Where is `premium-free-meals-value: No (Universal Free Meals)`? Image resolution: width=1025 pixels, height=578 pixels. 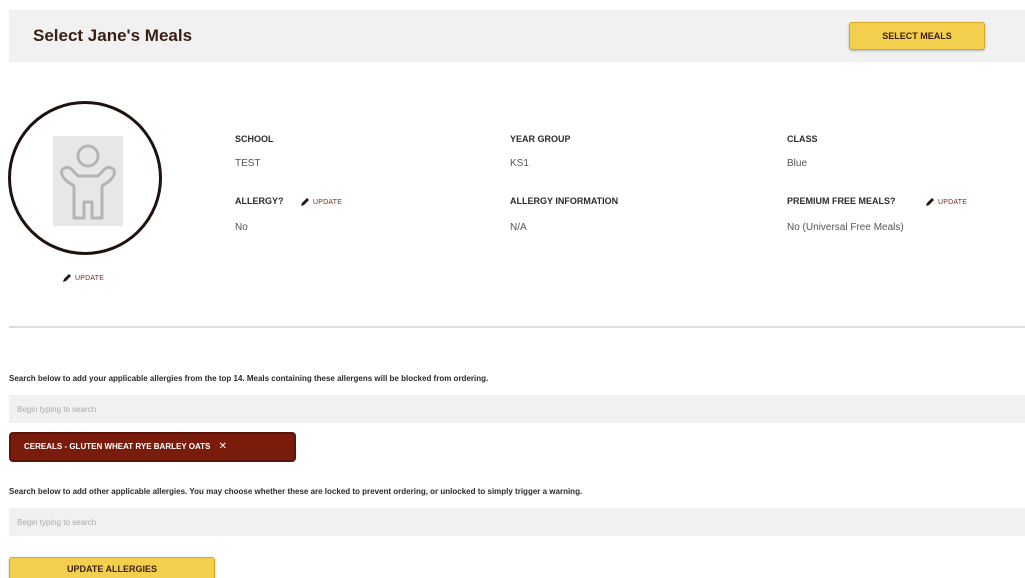 premium-free-meals-value: No (Universal Free Meals) is located at coordinates (845, 227).